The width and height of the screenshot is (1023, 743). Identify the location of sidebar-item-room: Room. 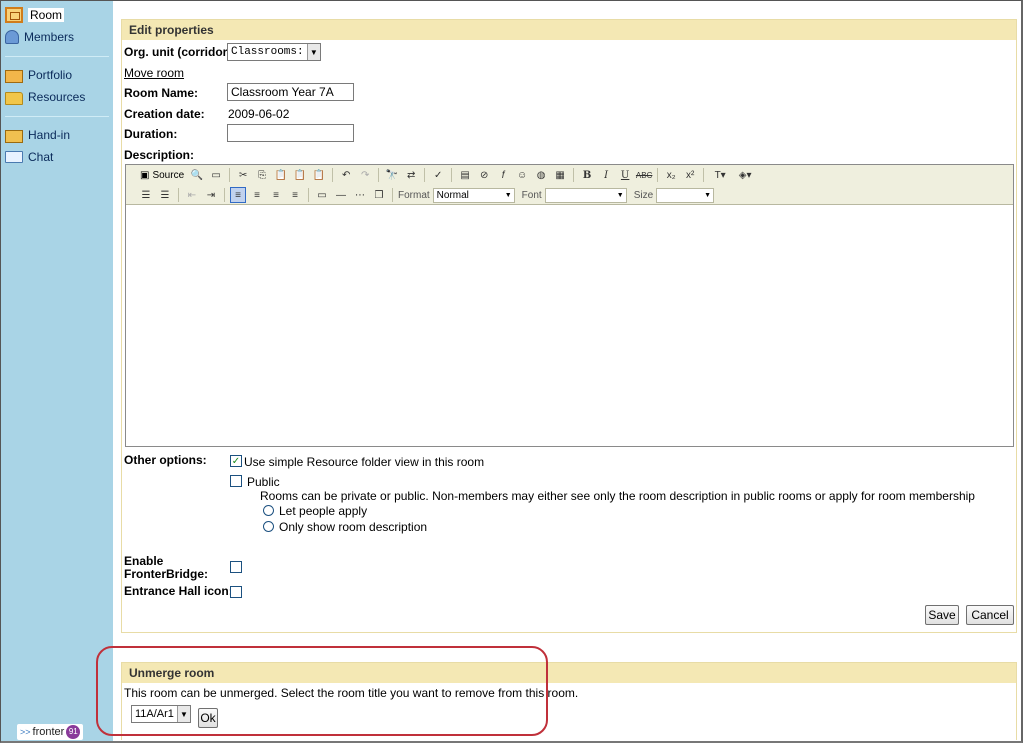
(35, 15).